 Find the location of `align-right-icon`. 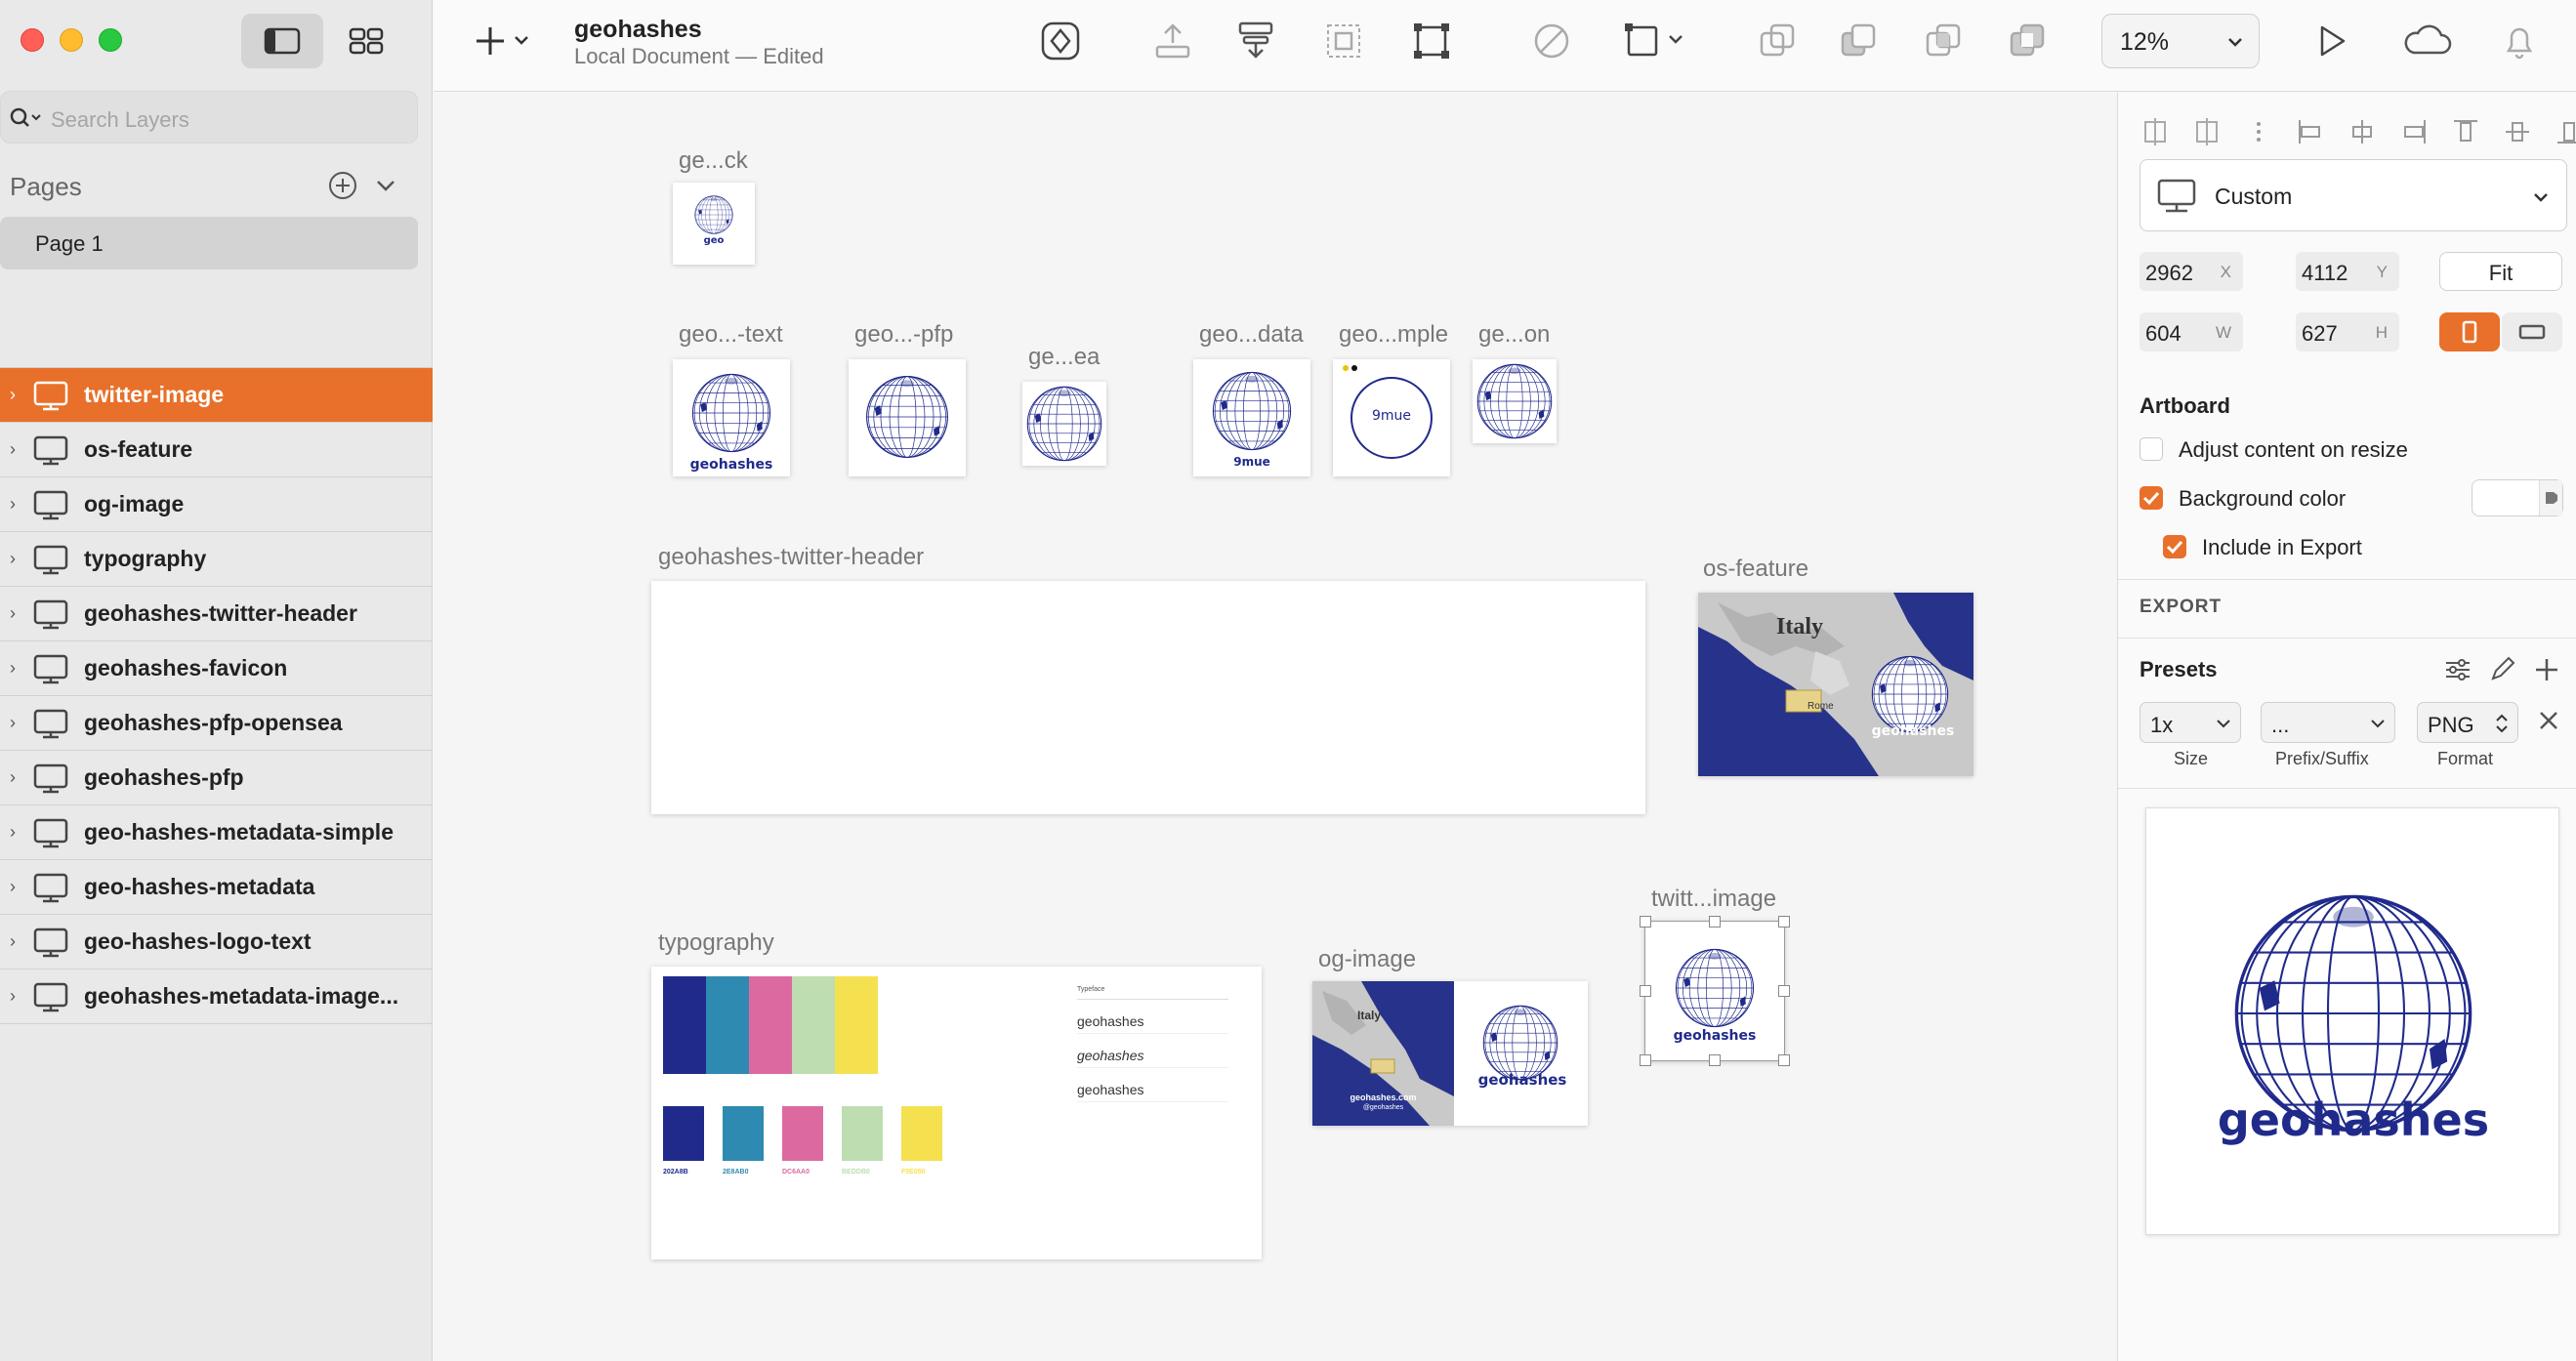

align-right-icon is located at coordinates (2414, 131).